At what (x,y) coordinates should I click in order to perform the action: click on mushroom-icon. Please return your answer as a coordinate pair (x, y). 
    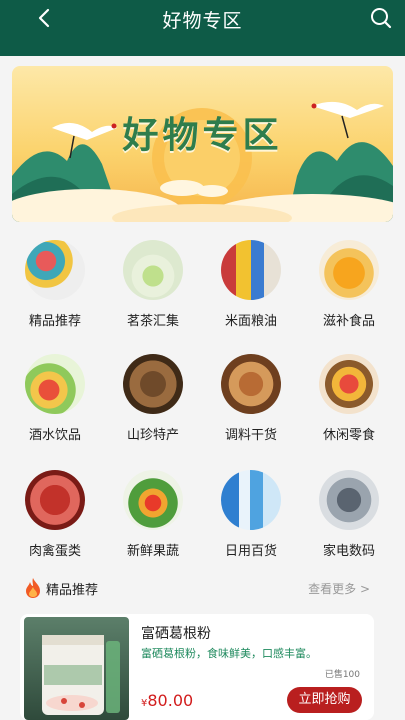
    Looking at the image, I should click on (153, 384).